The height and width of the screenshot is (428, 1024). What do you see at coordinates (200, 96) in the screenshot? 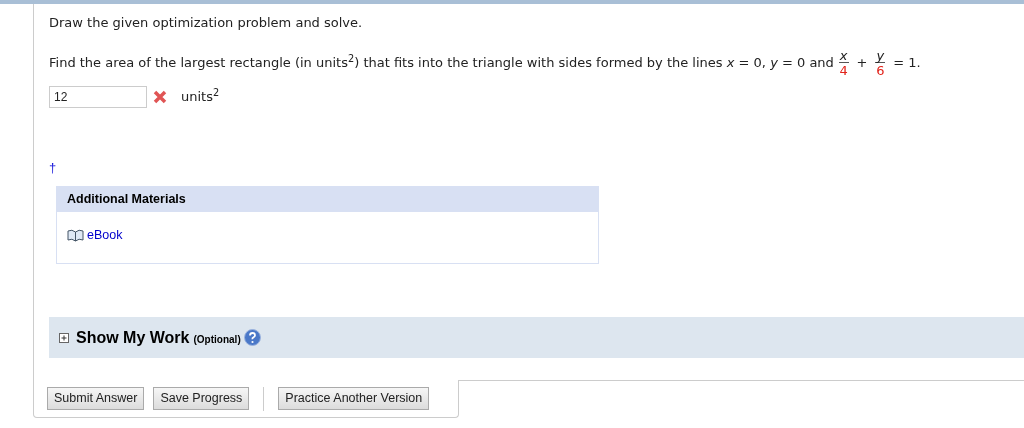
I see `units-label: units$^{2}$` at bounding box center [200, 96].